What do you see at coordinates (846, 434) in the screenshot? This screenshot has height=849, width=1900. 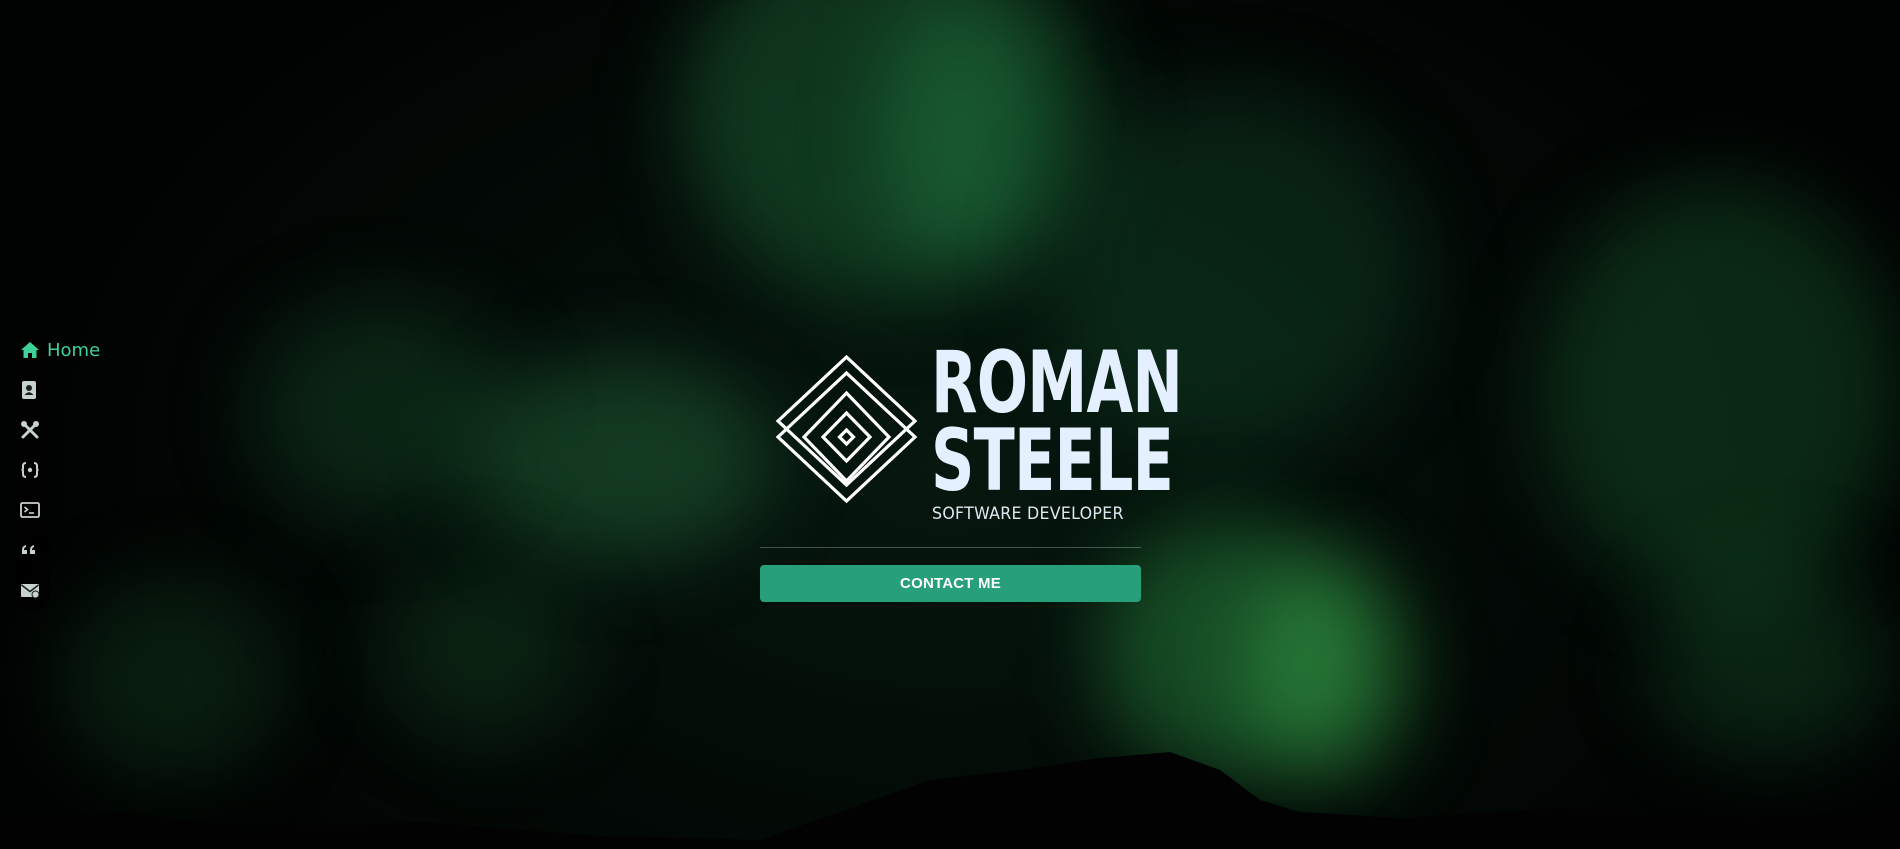 I see `nested-diamond-logo-icon` at bounding box center [846, 434].